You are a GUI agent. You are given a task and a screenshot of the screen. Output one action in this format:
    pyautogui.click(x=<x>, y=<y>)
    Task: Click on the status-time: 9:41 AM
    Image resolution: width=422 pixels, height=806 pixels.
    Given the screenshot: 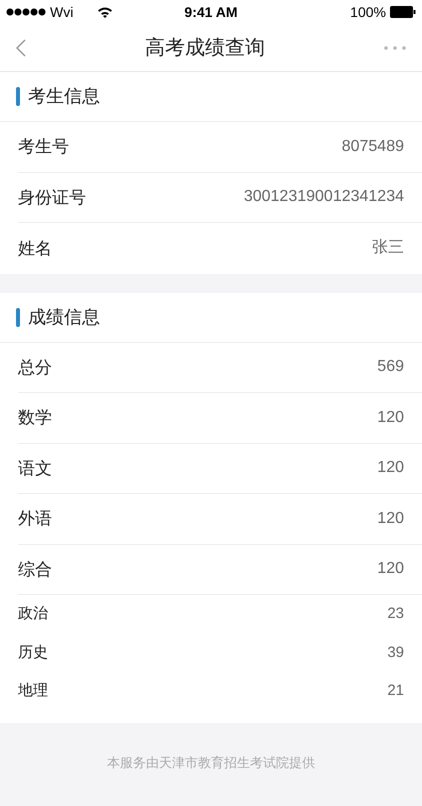 What is the action you would take?
    pyautogui.click(x=211, y=12)
    